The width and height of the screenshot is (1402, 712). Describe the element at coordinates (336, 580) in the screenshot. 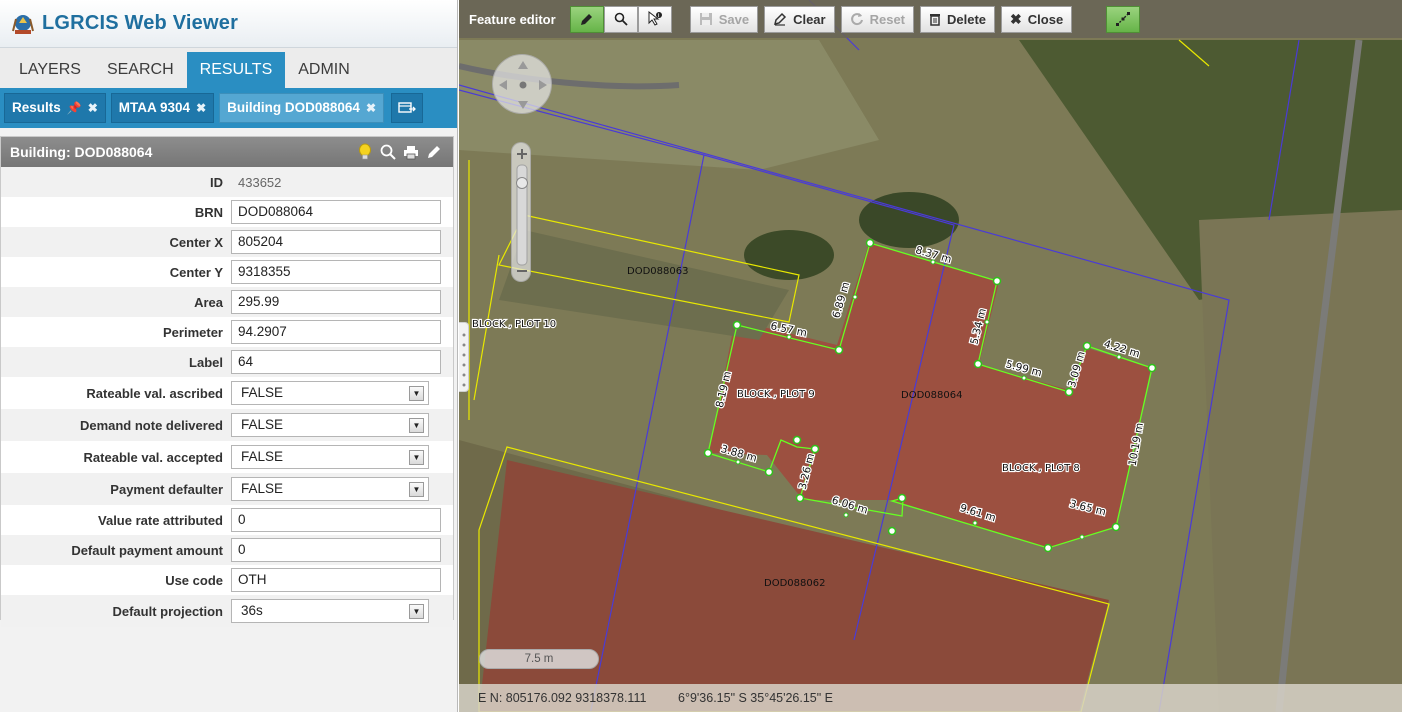

I see `use-code-input: OTH` at that location.